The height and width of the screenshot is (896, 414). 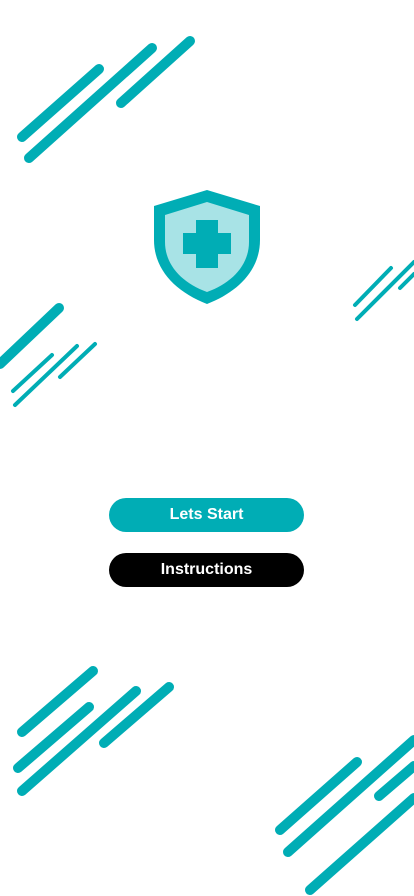 I want to click on shield-plus-icon, so click(x=207, y=247).